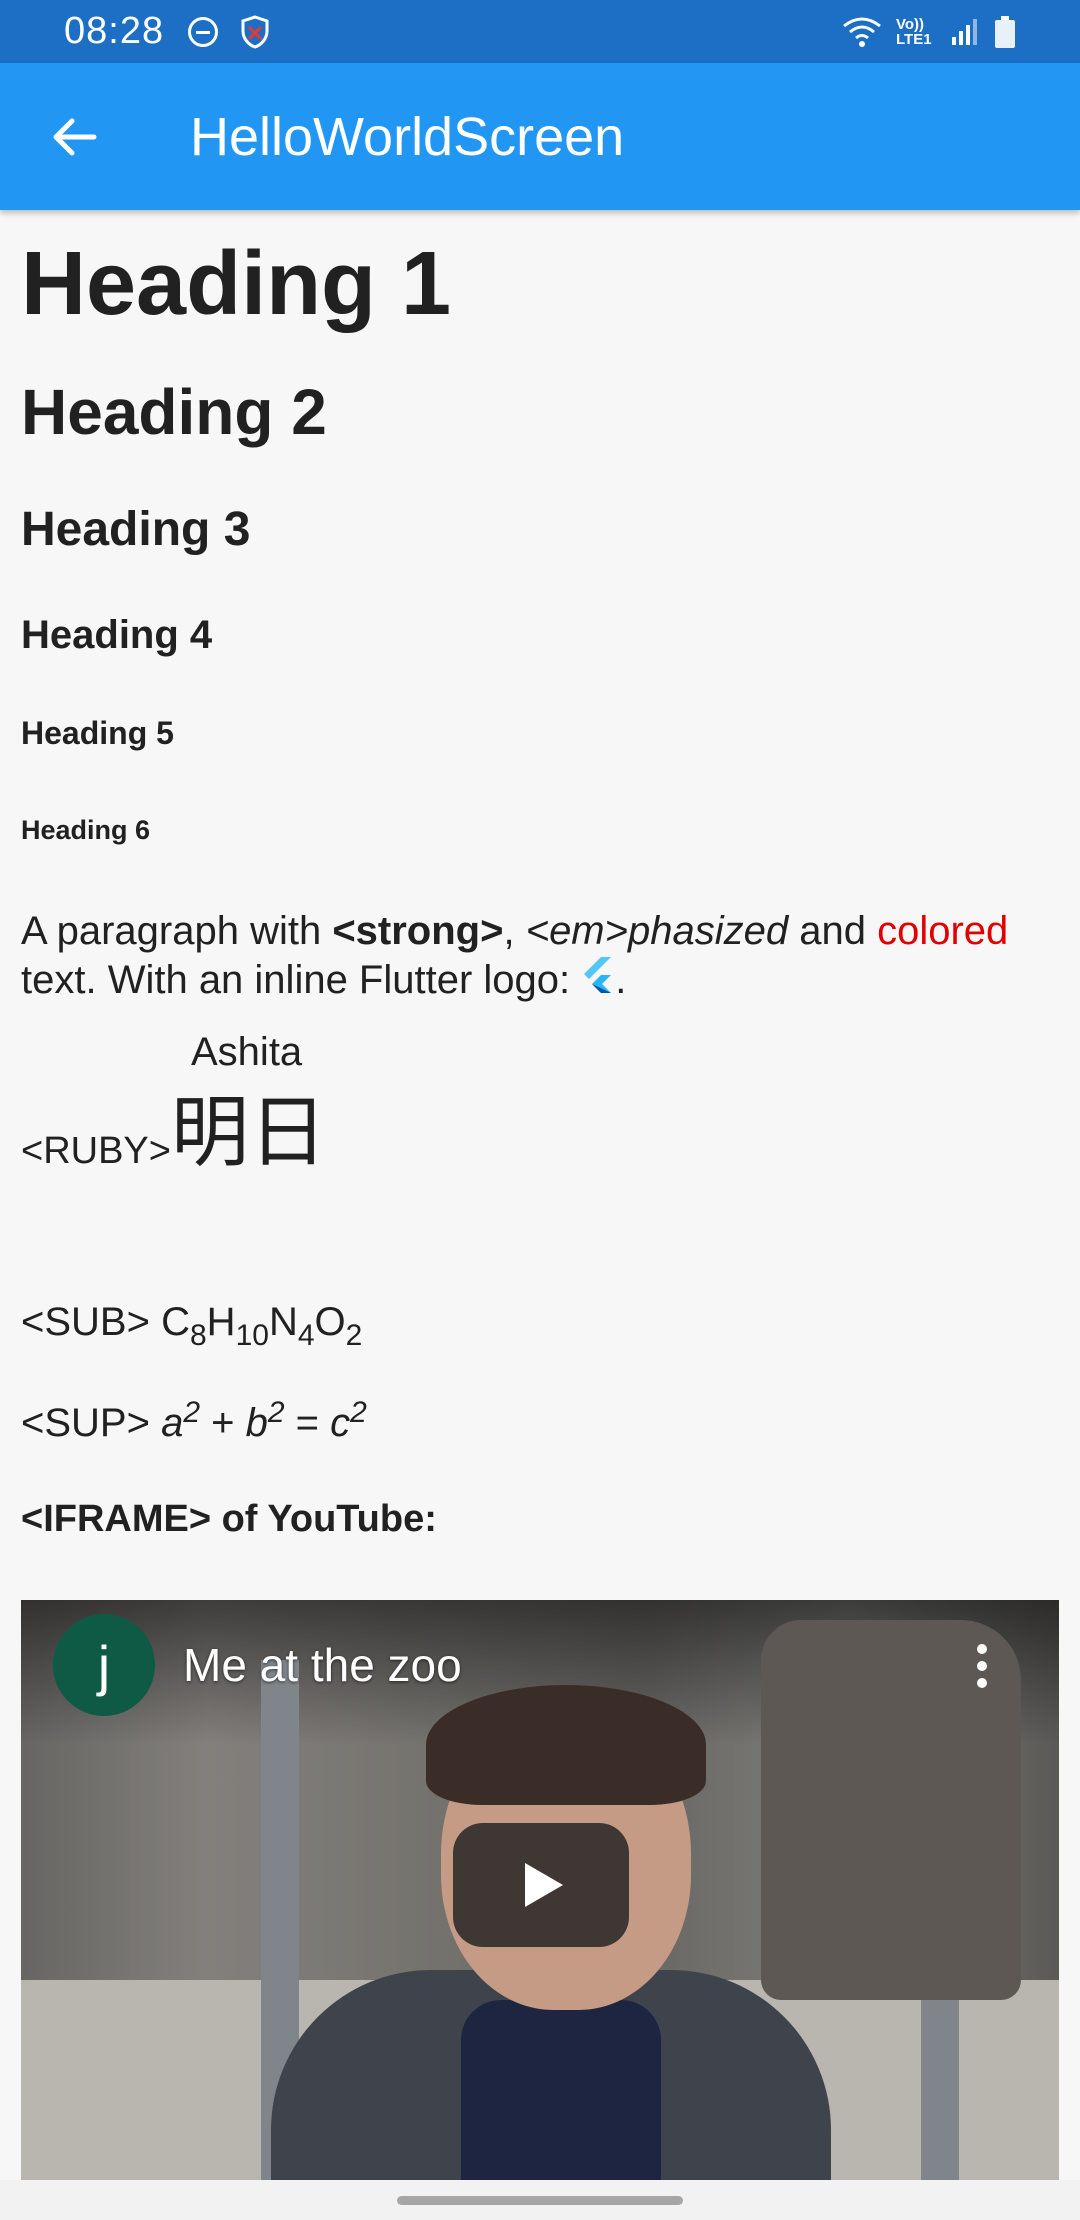 Image resolution: width=1080 pixels, height=2220 pixels. Describe the element at coordinates (307, 1423) in the screenshot. I see `operator: =` at that location.